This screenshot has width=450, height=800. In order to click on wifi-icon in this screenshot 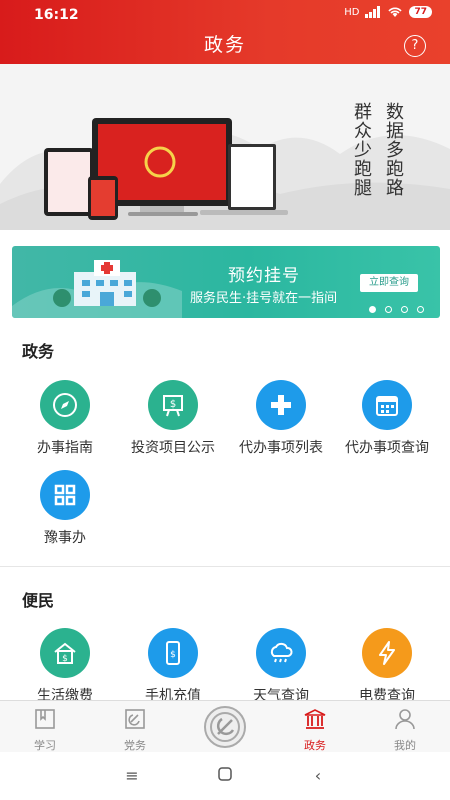, I will do `click(395, 12)`.